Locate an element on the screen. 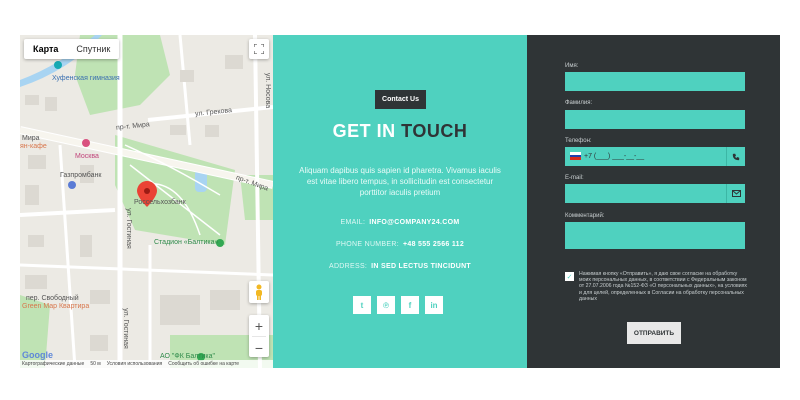 The height and width of the screenshot is (400, 800). phone-field: +7 (___) ___-__-__ is located at coordinates (655, 156).